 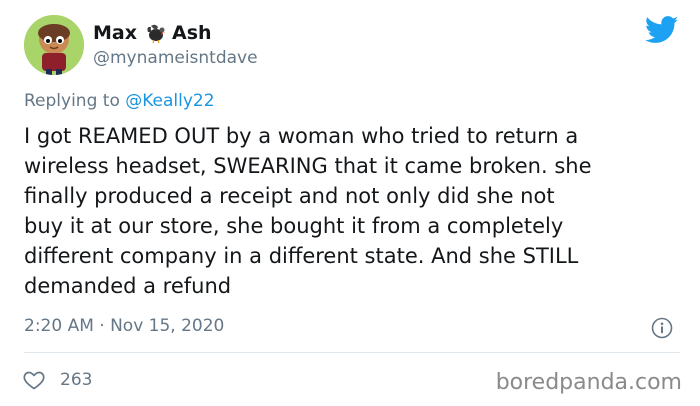 What do you see at coordinates (128, 286) in the screenshot?
I see `tweet-line: demanded a refund` at bounding box center [128, 286].